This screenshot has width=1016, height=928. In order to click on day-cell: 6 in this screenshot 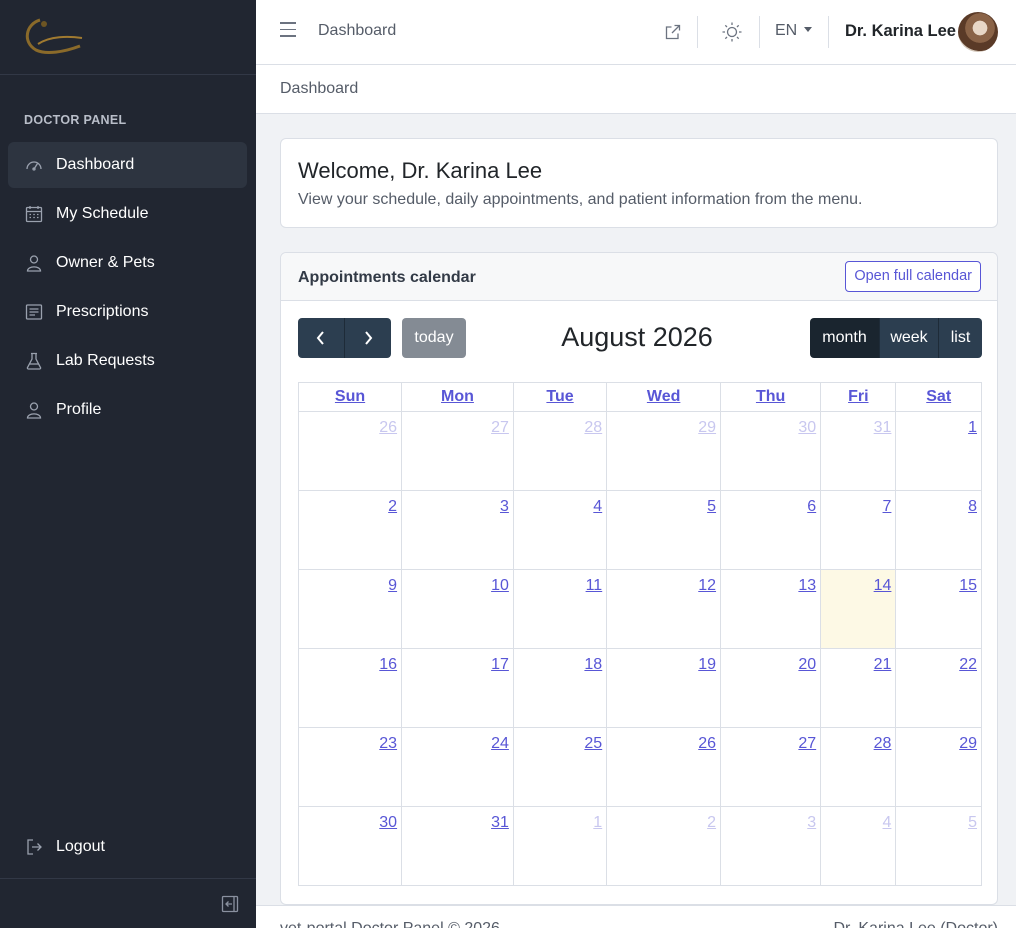, I will do `click(771, 530)`.